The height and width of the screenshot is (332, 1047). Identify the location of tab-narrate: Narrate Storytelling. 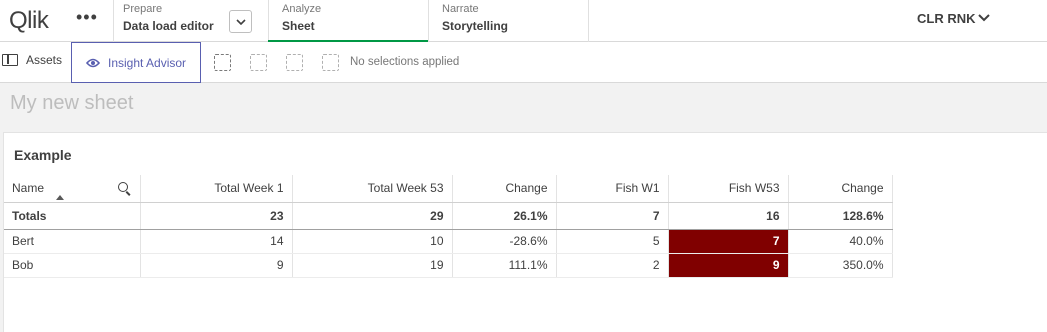
(508, 21).